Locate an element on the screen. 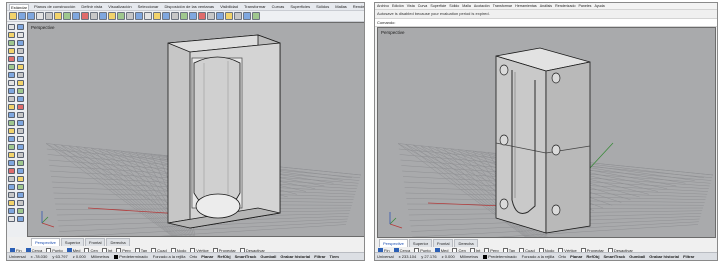 Image resolution: width=725 pixels, height=265 pixels. menu-item: Acotación is located at coordinates (482, 6).